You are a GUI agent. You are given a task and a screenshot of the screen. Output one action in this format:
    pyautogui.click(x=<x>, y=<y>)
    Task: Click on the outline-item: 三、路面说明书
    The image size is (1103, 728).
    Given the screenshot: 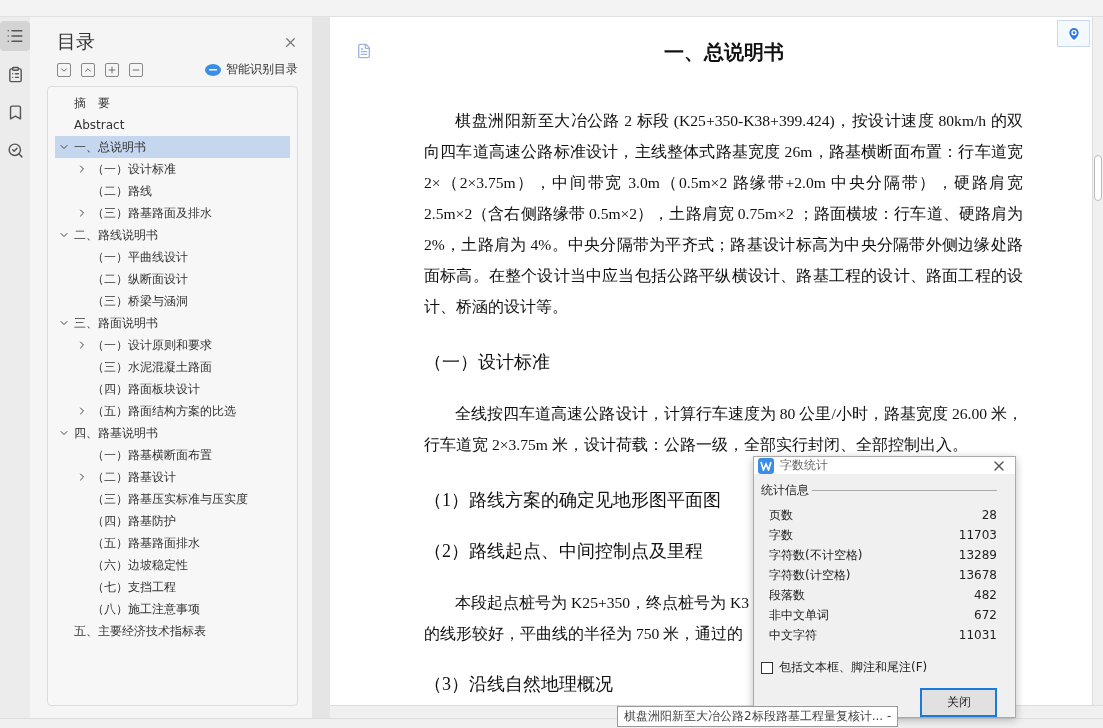 What is the action you would take?
    pyautogui.click(x=172, y=323)
    